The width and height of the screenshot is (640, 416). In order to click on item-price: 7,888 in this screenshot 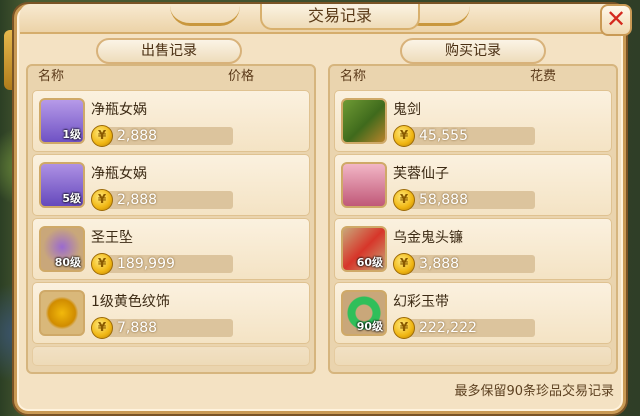, I will do `click(137, 328)`.